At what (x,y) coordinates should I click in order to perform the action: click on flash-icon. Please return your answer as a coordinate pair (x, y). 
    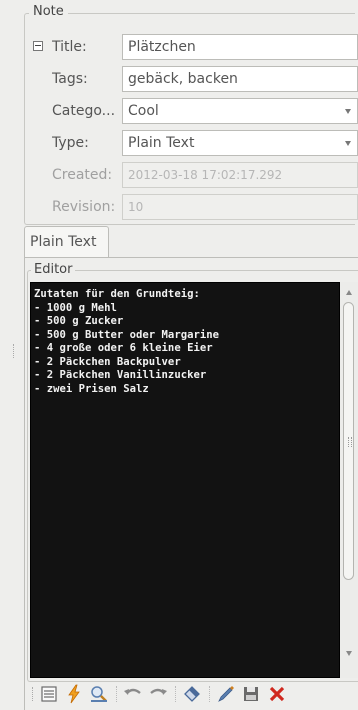
    Looking at the image, I should click on (74, 694).